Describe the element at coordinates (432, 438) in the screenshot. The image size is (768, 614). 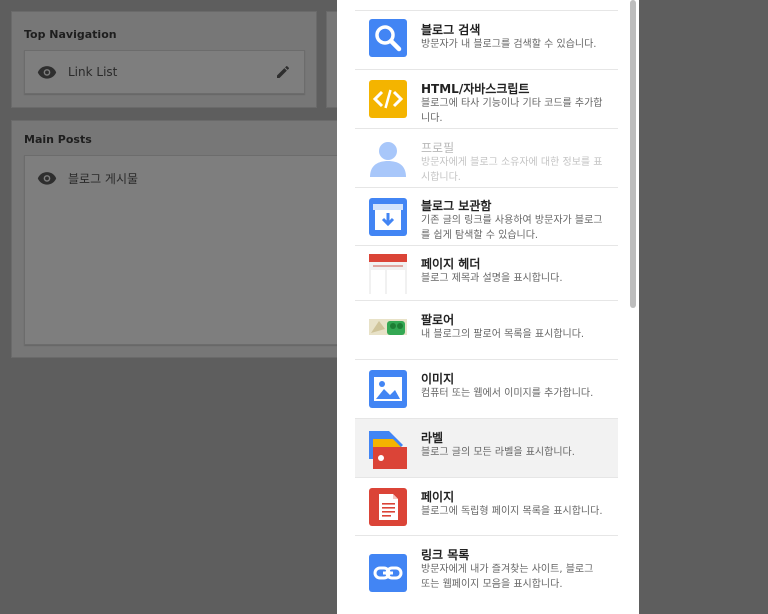
I see `gadget-title: 라벨` at that location.